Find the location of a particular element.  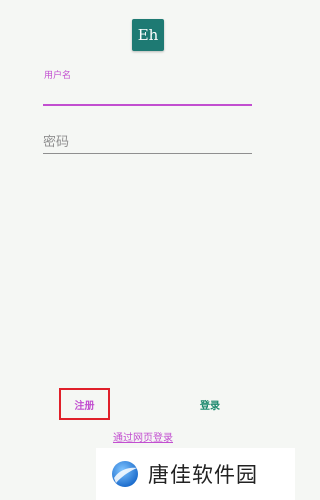

web-login-link: 通过网页登录 is located at coordinates (143, 436).